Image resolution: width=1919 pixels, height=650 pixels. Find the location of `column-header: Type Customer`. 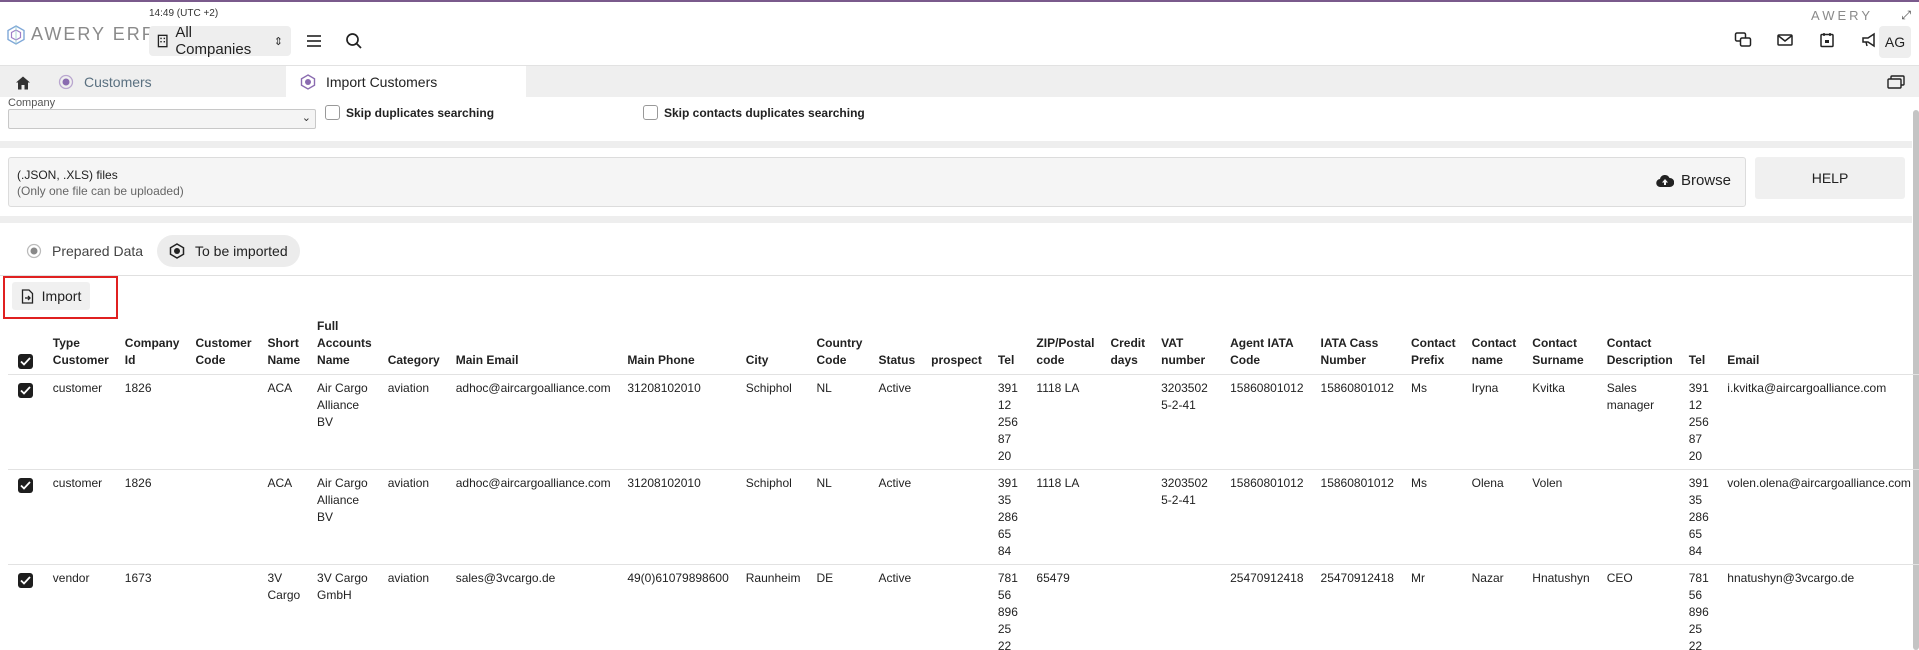

column-header: Type Customer is located at coordinates (80, 346).